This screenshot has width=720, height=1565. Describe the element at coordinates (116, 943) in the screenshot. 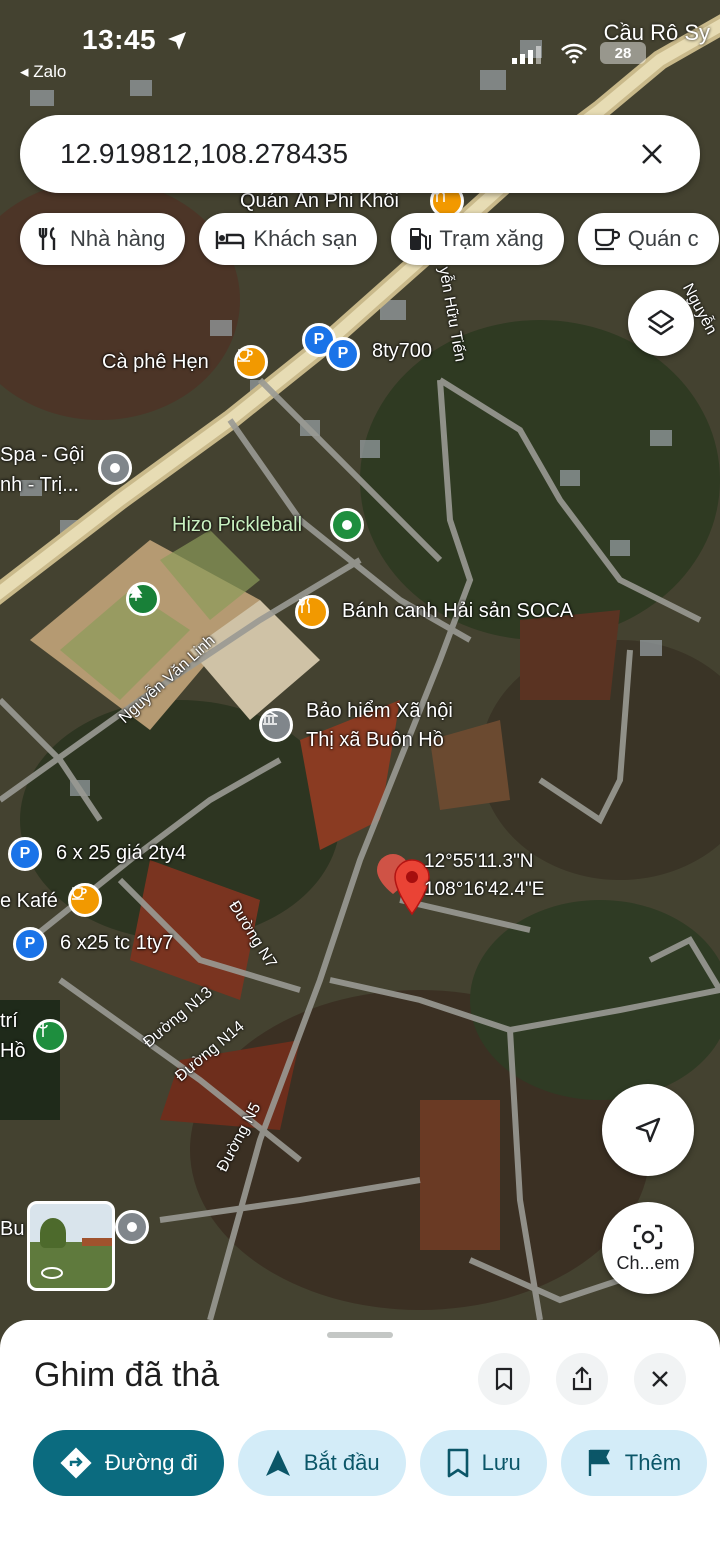

I see `place-label-lot-1ty7: 6 x25 tc 1ty7` at that location.